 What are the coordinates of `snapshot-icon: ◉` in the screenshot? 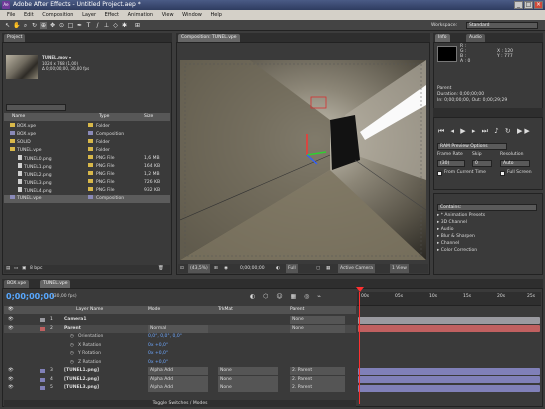 It's located at (226, 268).